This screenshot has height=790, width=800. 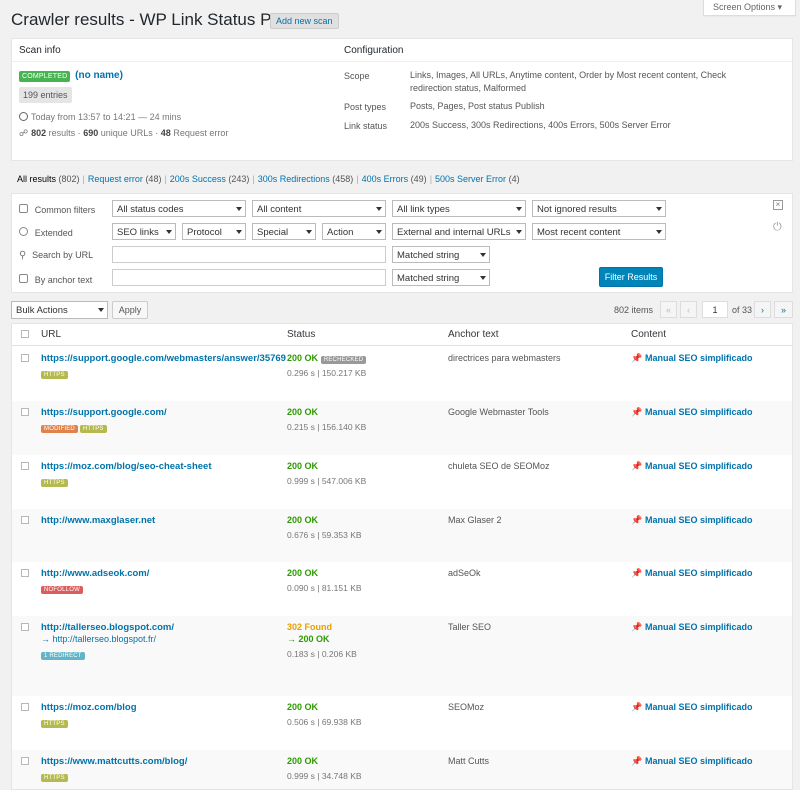 What do you see at coordinates (23, 255) in the screenshot?
I see `search-icon: ⚲` at bounding box center [23, 255].